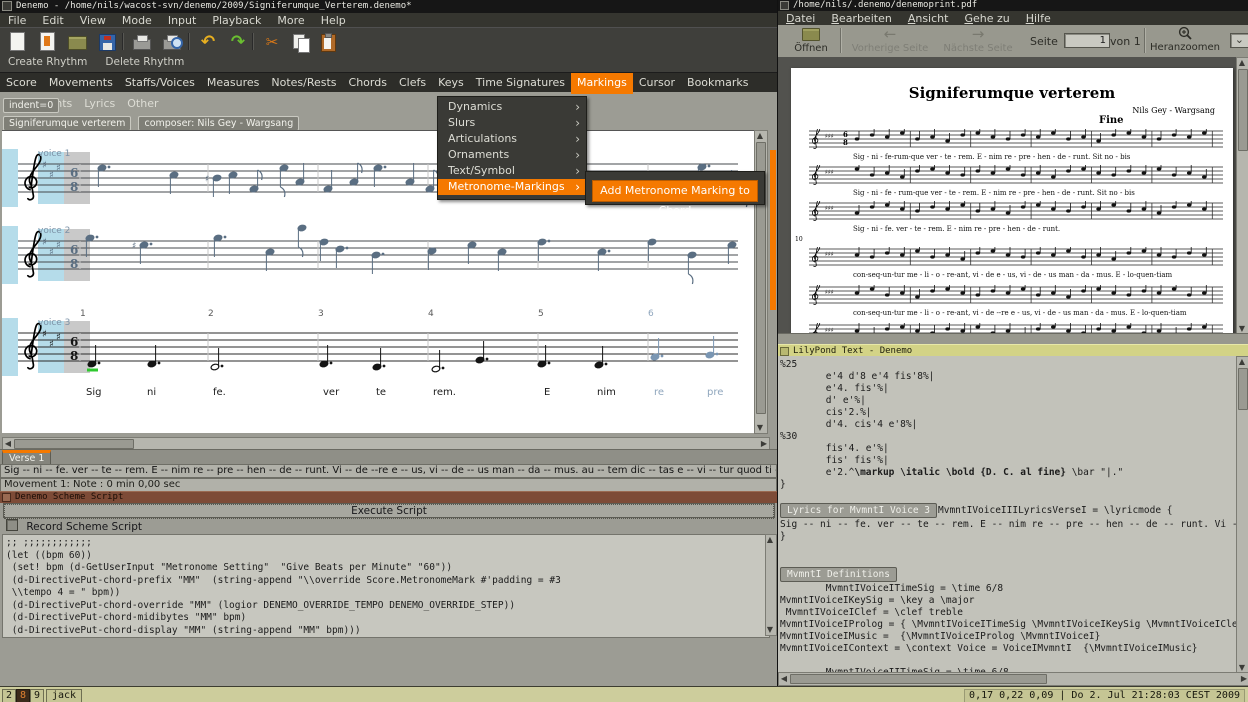 This screenshot has height=702, width=1248. Describe the element at coordinates (37, 695) in the screenshot. I see `workspace-9: 9` at that location.